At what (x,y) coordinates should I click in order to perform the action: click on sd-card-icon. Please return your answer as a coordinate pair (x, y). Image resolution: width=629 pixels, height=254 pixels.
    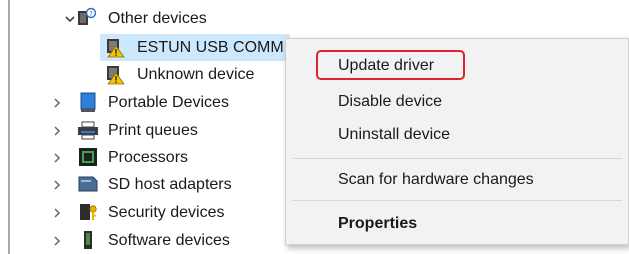
    Looking at the image, I should click on (88, 184).